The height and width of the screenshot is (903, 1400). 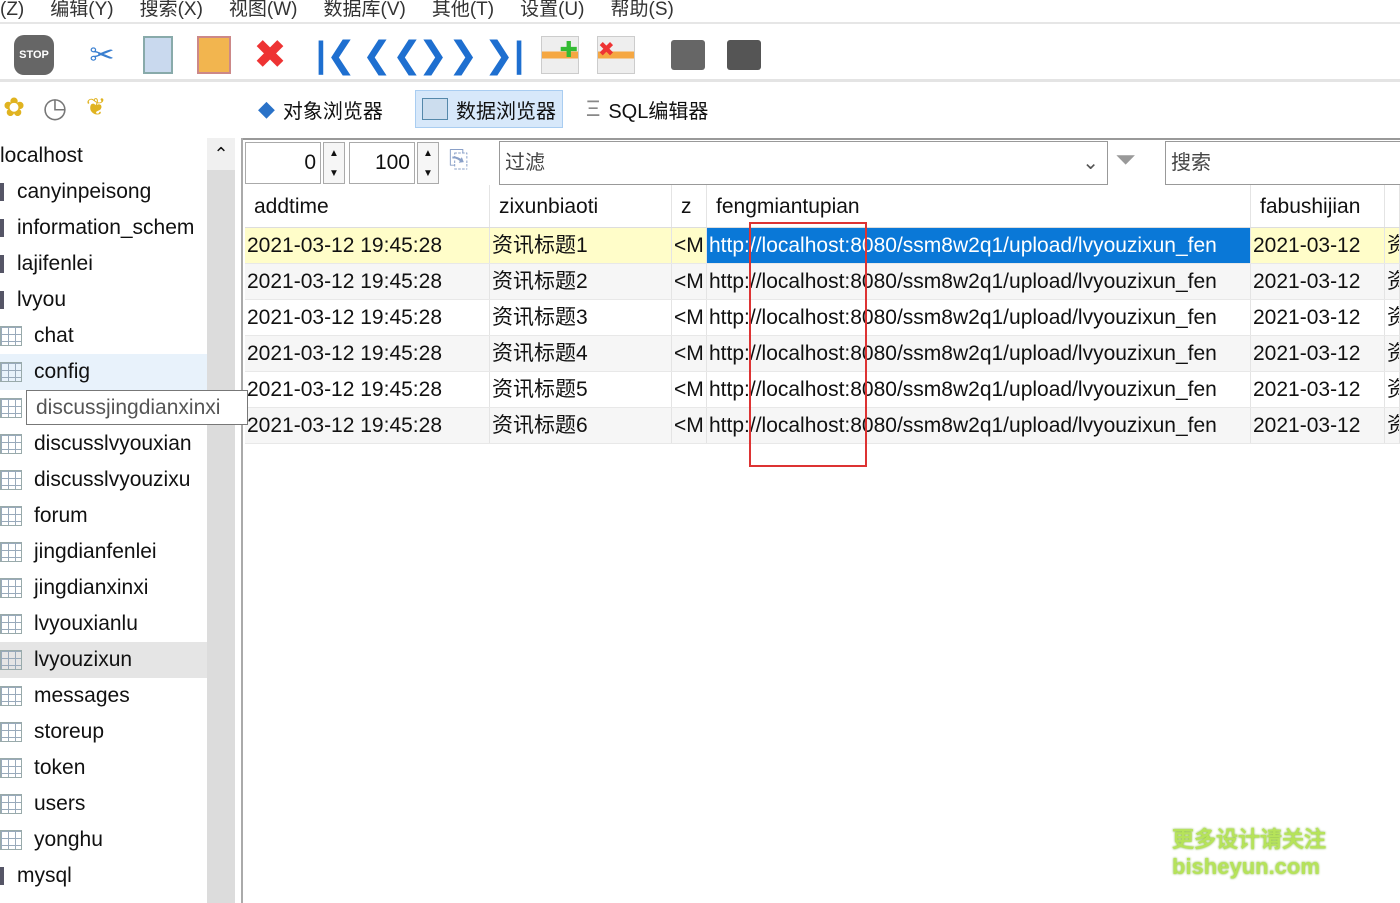 I want to click on delete-button: ✖, so click(x=270, y=55).